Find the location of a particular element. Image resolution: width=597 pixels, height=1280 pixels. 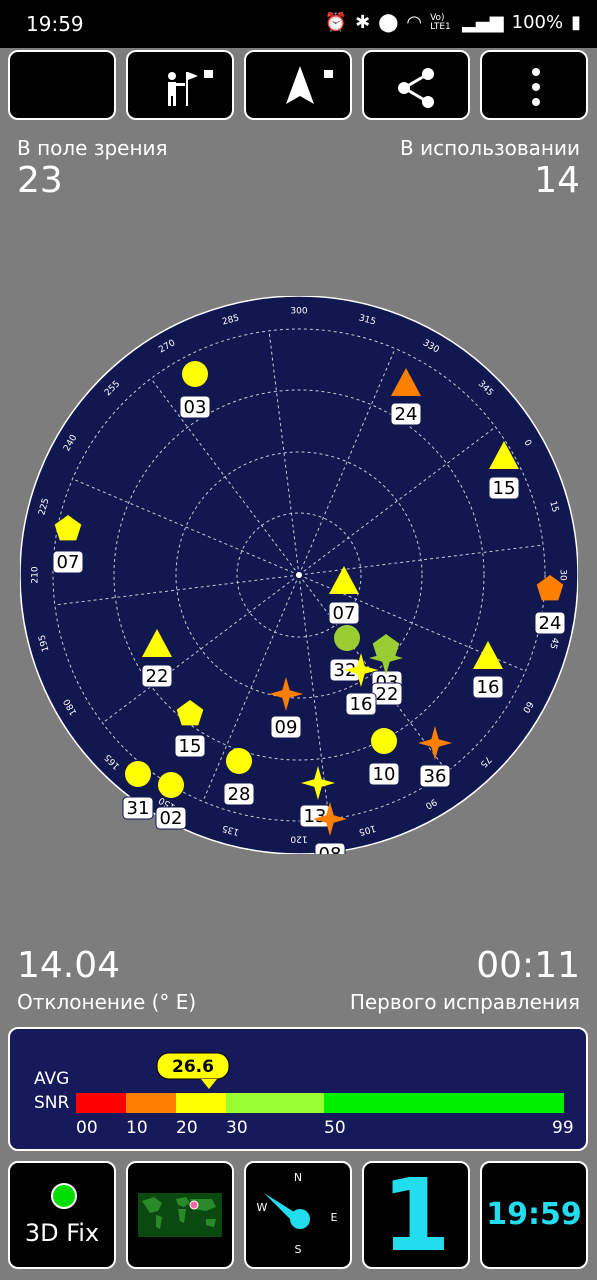

declination-value: 14.04 is located at coordinates (69, 965).